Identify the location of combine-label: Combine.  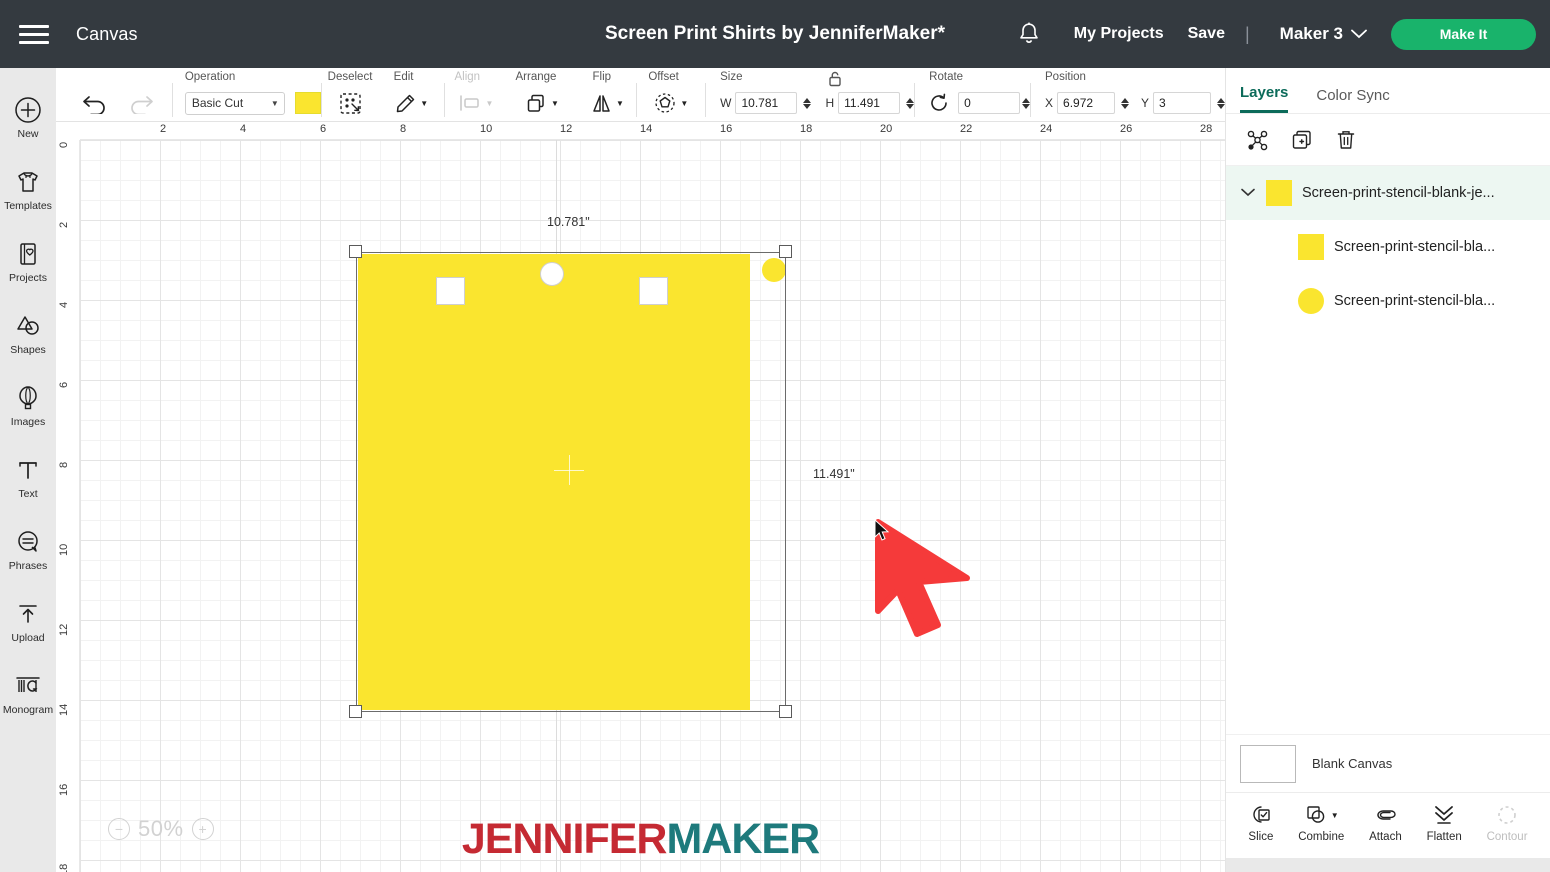
(1321, 837).